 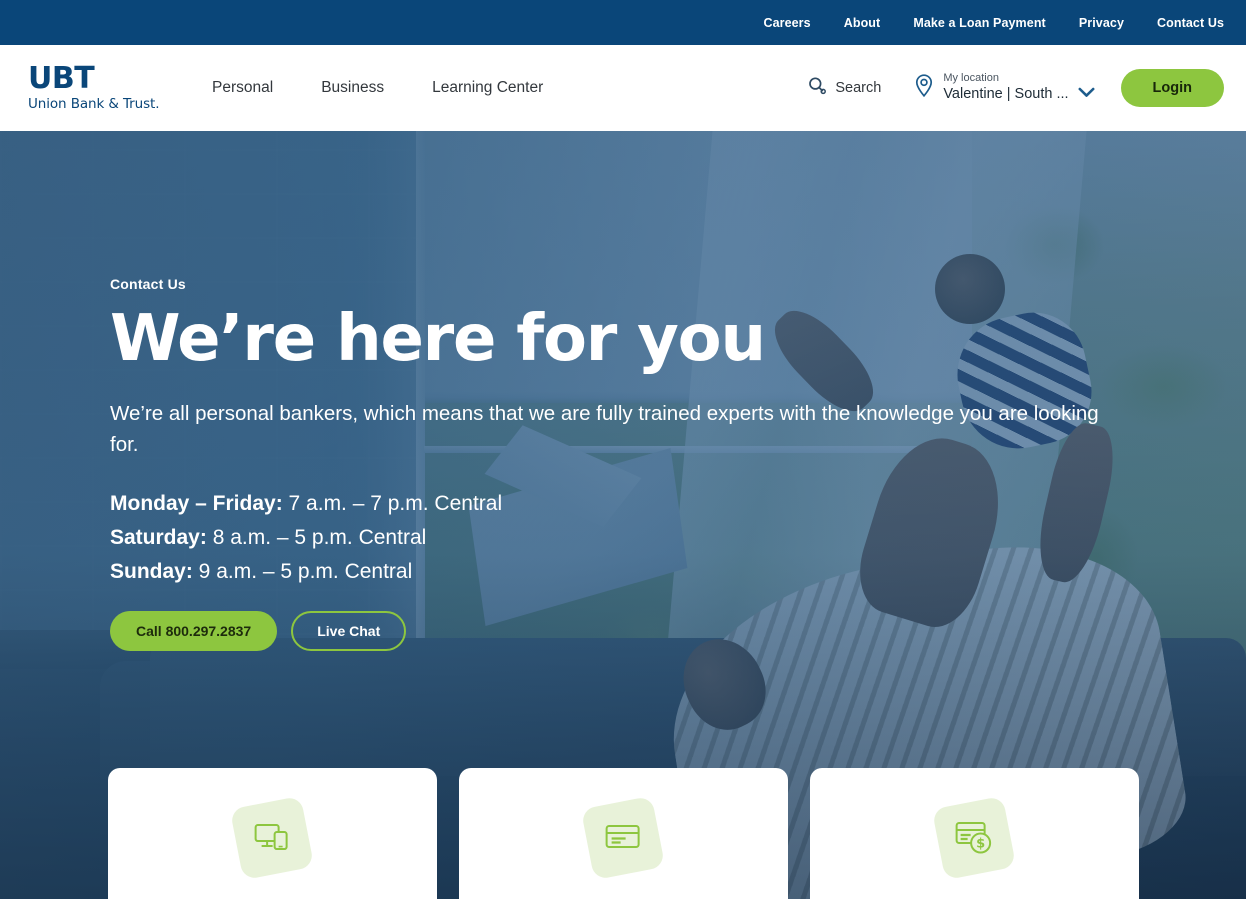 I want to click on page-title: We’re here for you, so click(x=438, y=339).